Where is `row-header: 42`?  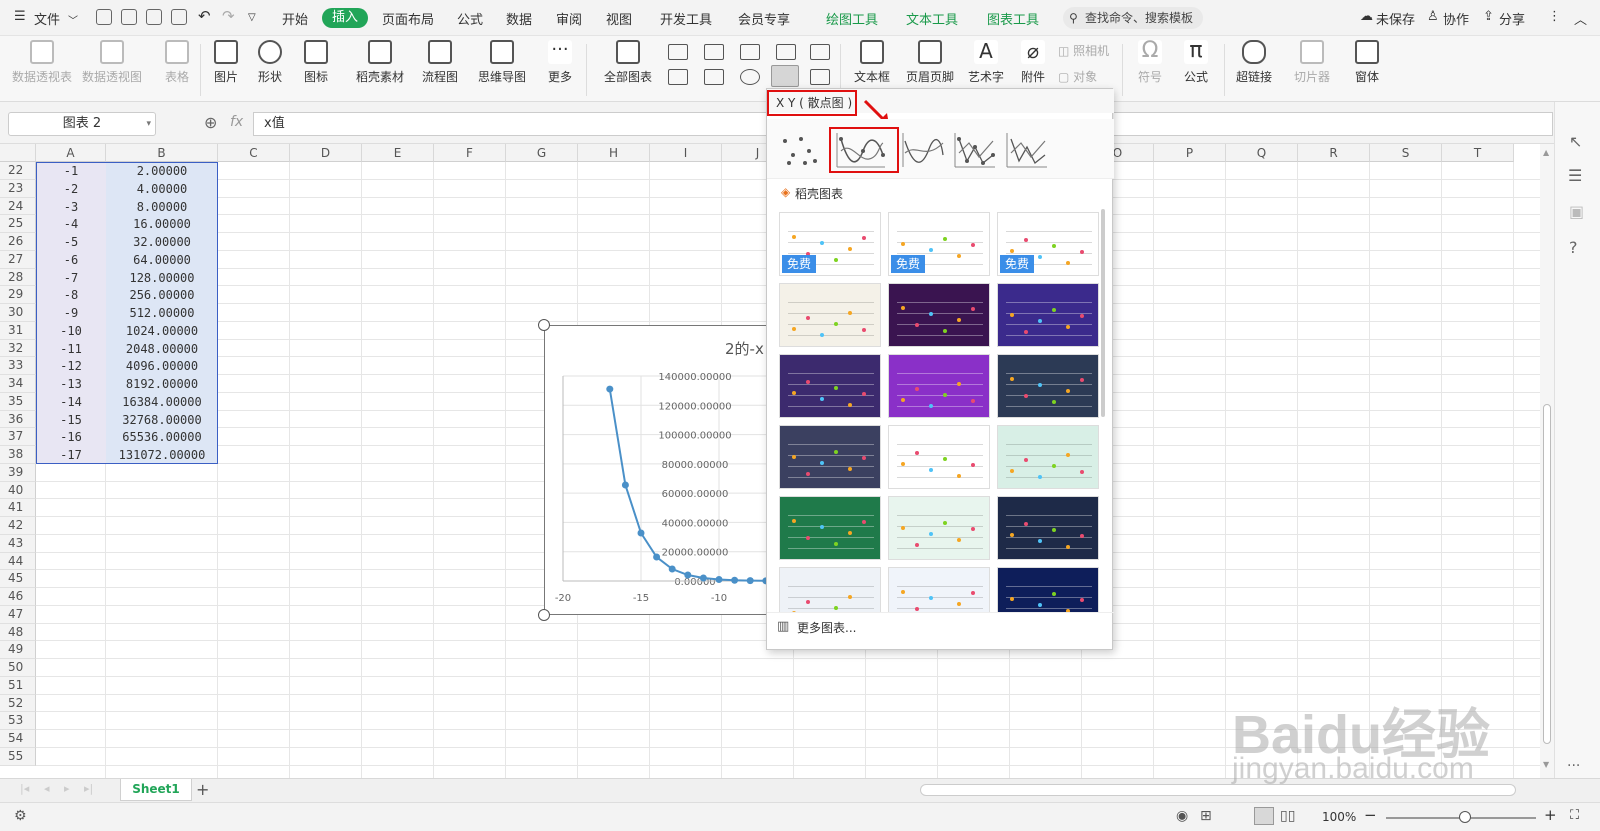
row-header: 42 is located at coordinates (18, 526).